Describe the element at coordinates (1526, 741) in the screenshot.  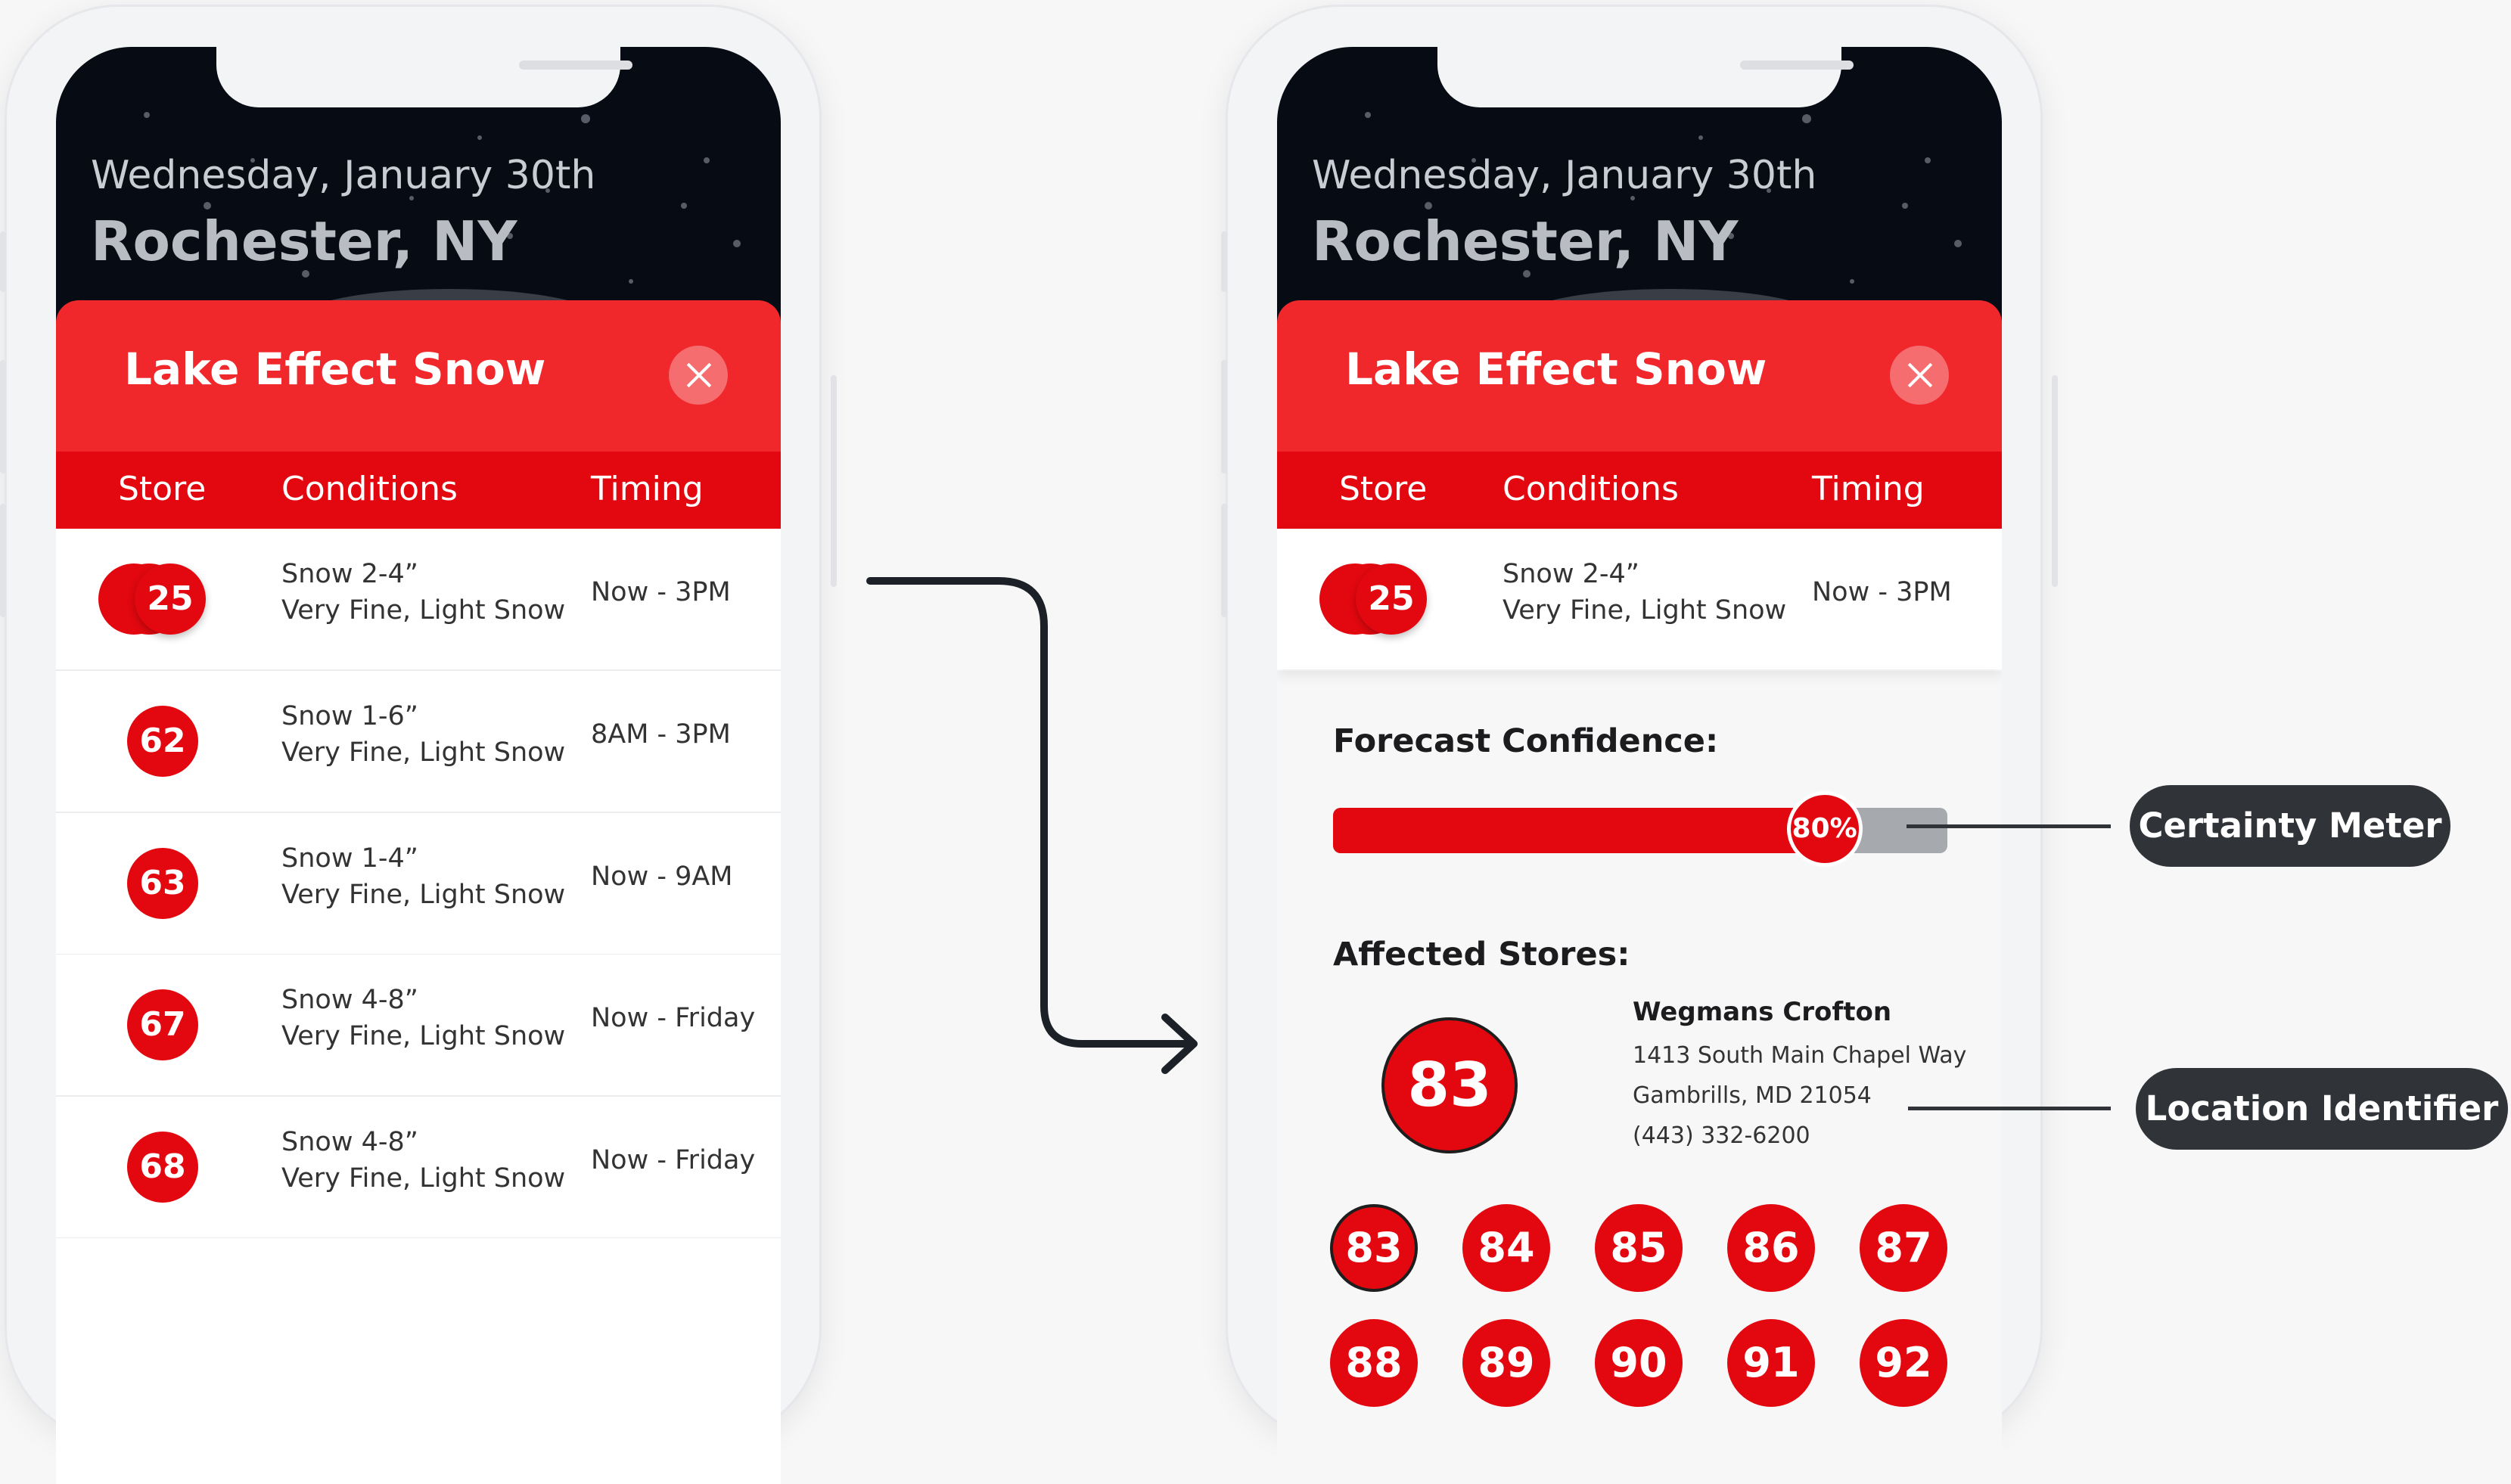
I see `forecast-confidence-label: Forecast Confidence:` at that location.